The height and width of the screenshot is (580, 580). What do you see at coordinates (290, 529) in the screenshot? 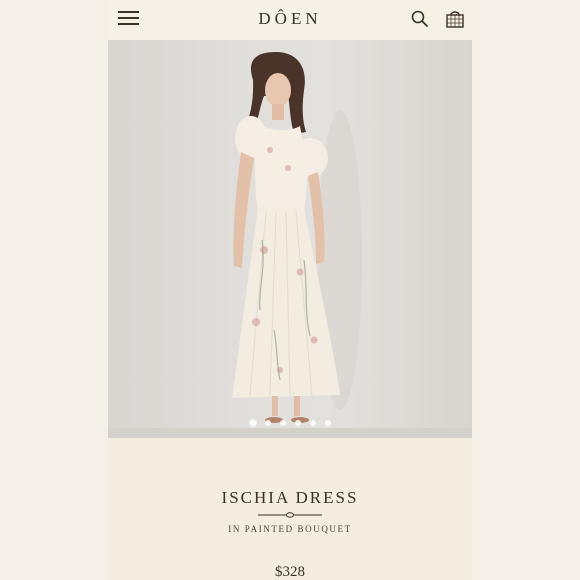
I see `product-variant: IN PAINTED BOUQUET` at bounding box center [290, 529].